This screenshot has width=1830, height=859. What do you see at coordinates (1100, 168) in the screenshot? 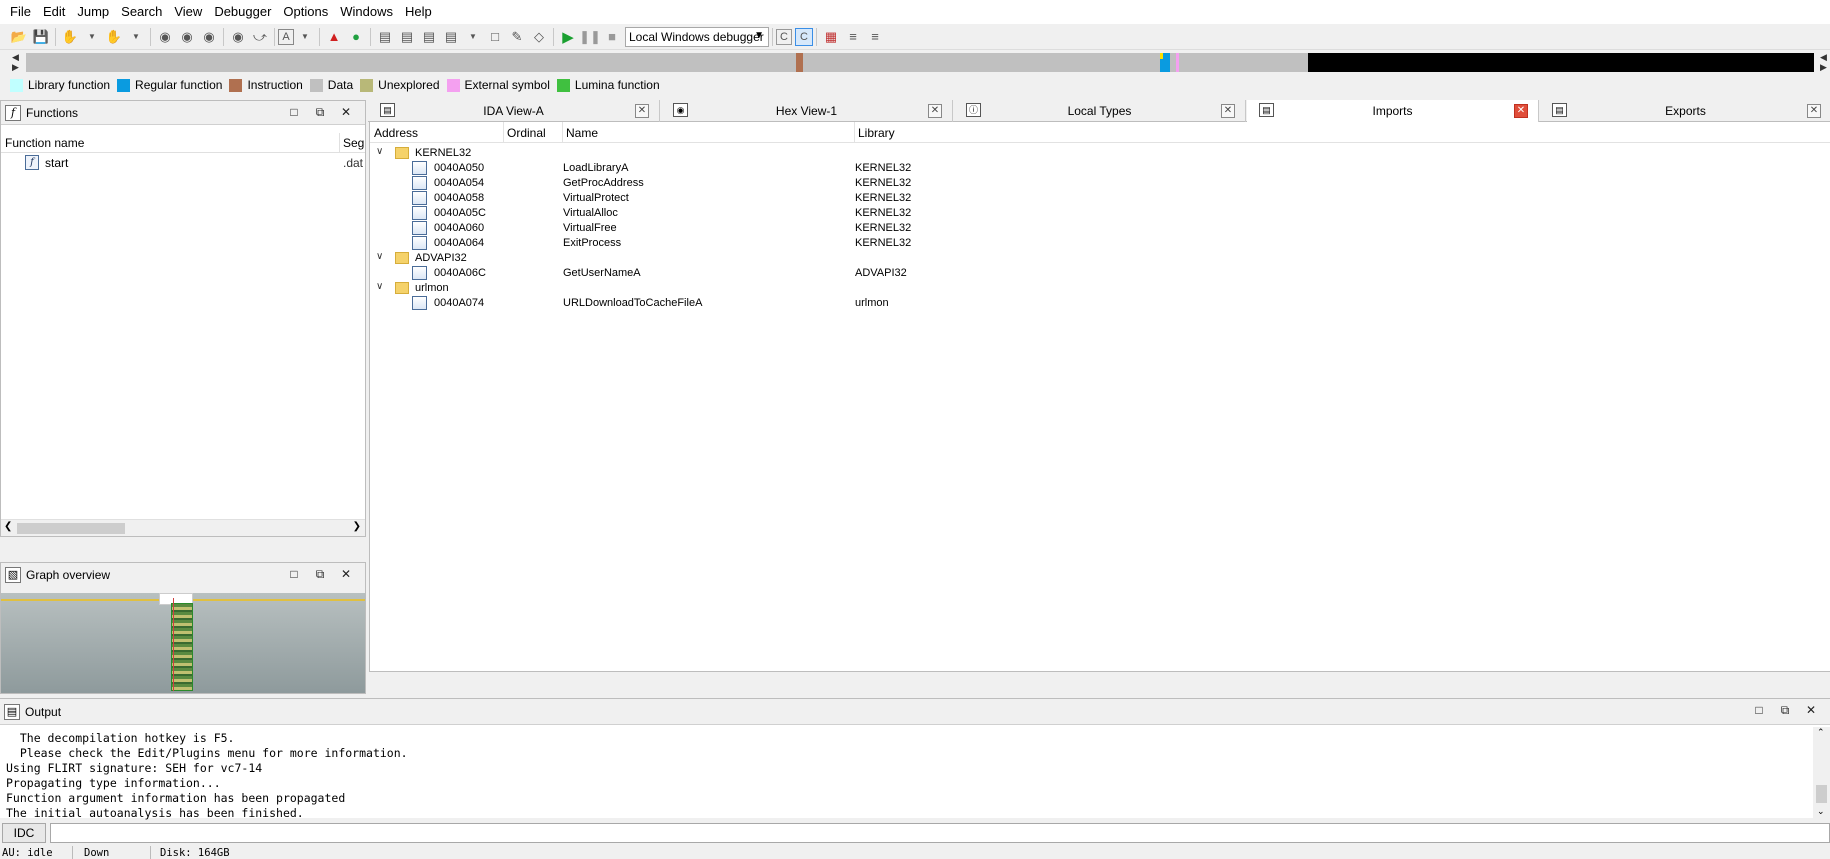
I see `table-row: 0040A050 LoadLibraryA KERNEL32` at bounding box center [1100, 168].